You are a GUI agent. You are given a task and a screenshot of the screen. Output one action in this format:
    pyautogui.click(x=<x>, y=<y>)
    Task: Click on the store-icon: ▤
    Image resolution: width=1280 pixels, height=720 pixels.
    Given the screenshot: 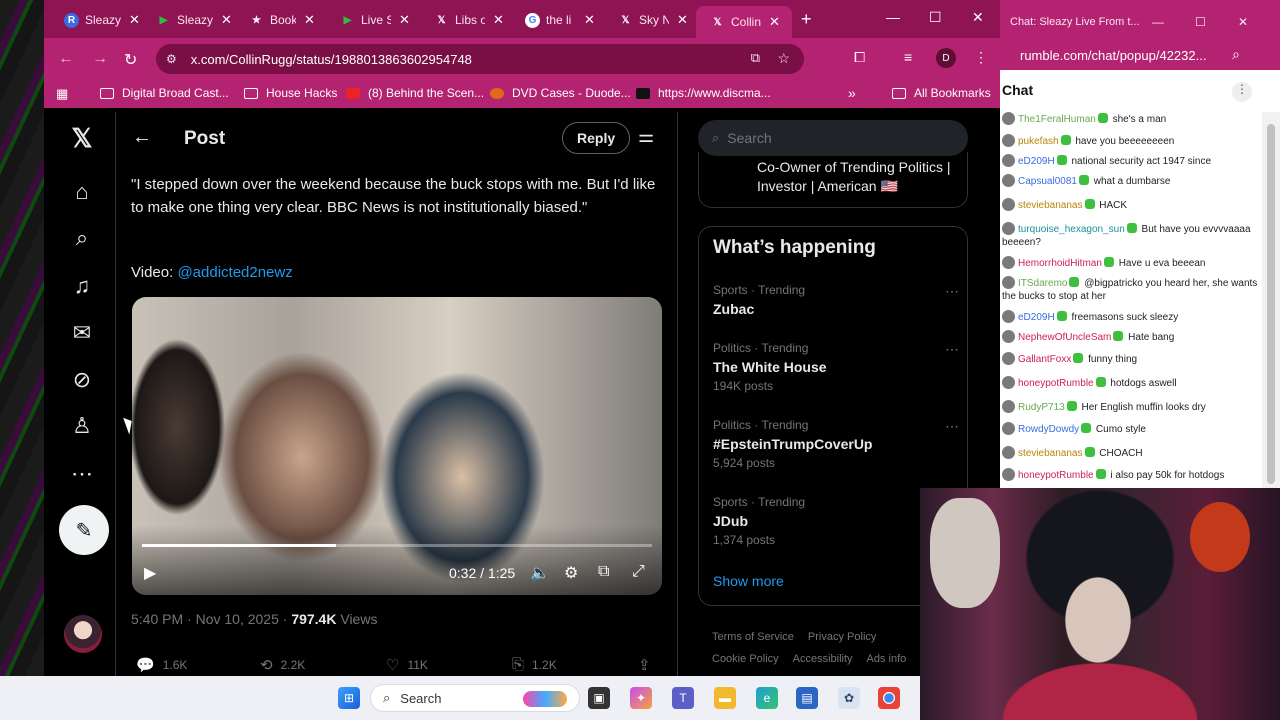 What is the action you would take?
    pyautogui.click(x=807, y=698)
    